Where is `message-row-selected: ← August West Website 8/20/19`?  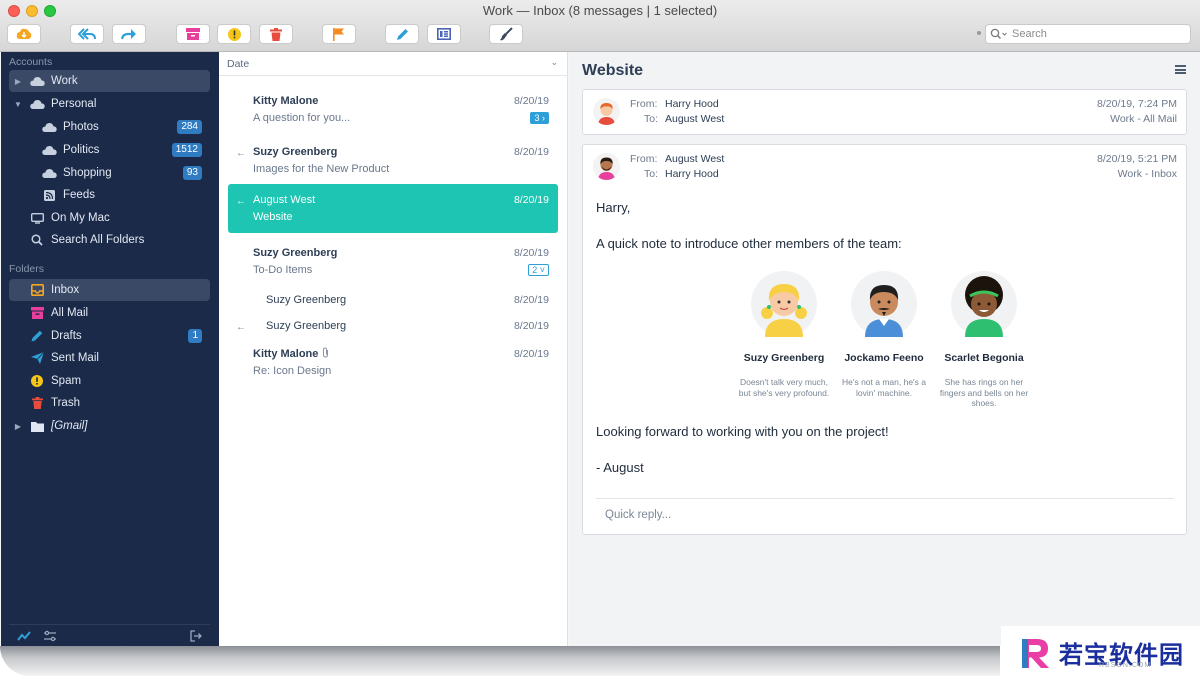 message-row-selected: ← August West Website 8/20/19 is located at coordinates (393, 208).